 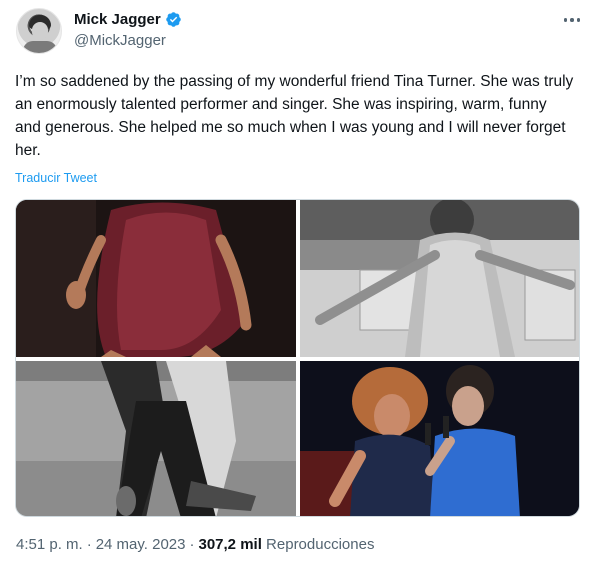 What do you see at coordinates (117, 19) in the screenshot?
I see `author-name: Mick Jagger` at bounding box center [117, 19].